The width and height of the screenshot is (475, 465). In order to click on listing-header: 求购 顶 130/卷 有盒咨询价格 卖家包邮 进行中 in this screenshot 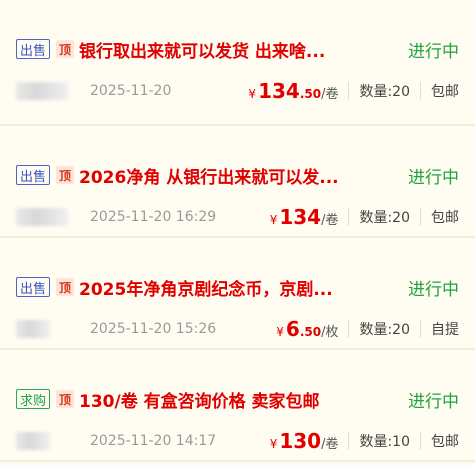, I will do `click(237, 399)`.